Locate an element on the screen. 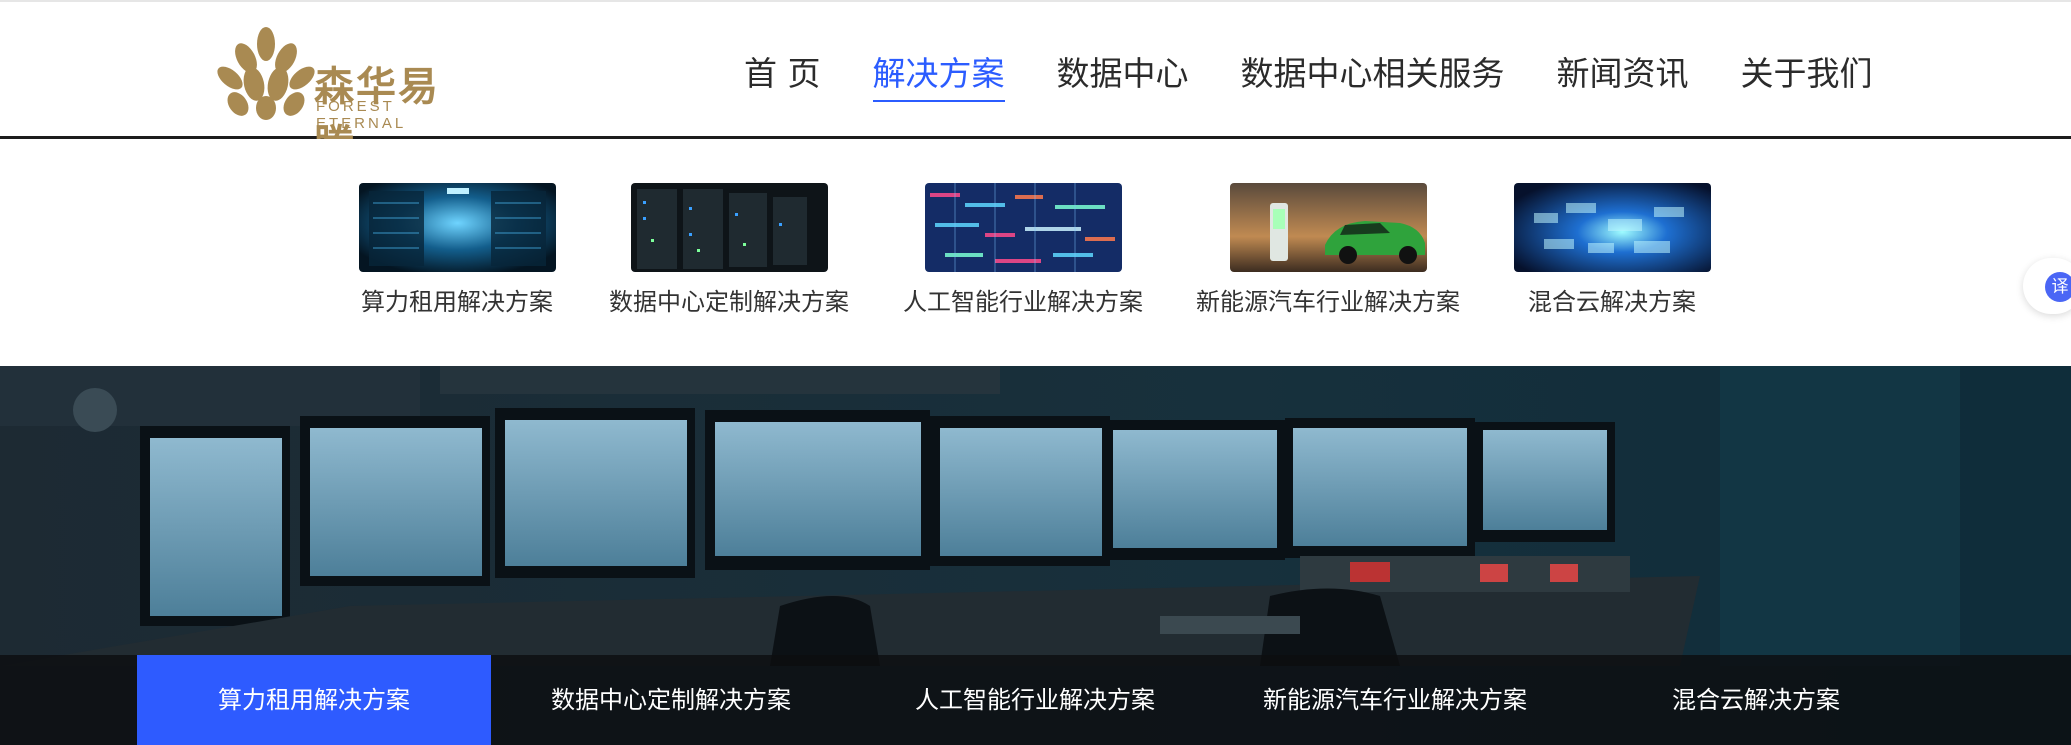  dropdown-item-dc-custom: 数据中心定制解决方案 is located at coordinates (729, 250).